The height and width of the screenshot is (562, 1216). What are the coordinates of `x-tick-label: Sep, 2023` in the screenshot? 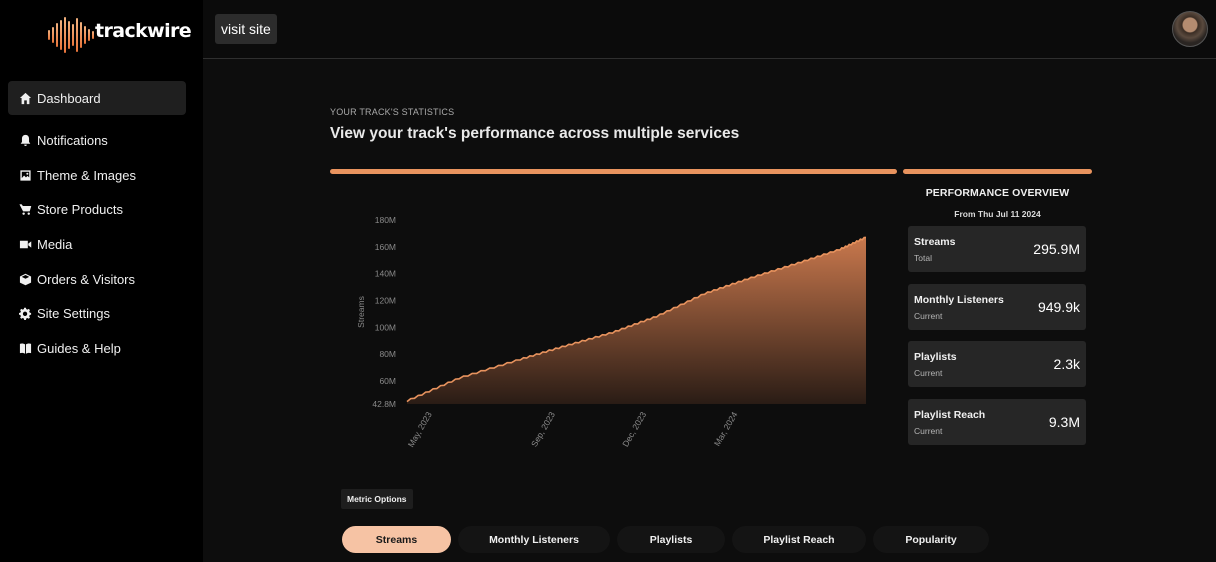 It's located at (543, 429).